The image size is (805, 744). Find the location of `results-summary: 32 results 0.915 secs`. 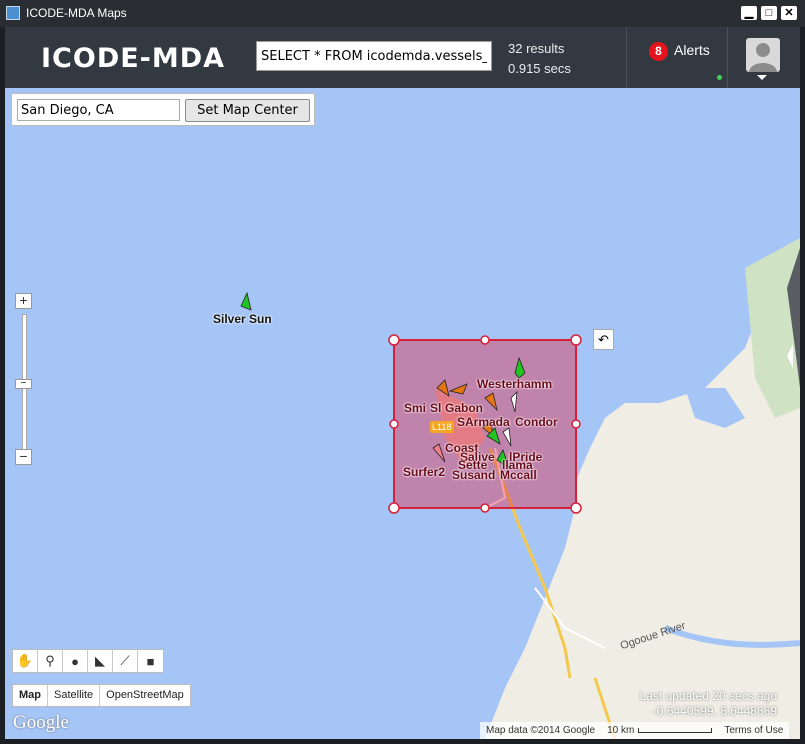

results-summary: 32 results 0.915 secs is located at coordinates (539, 59).